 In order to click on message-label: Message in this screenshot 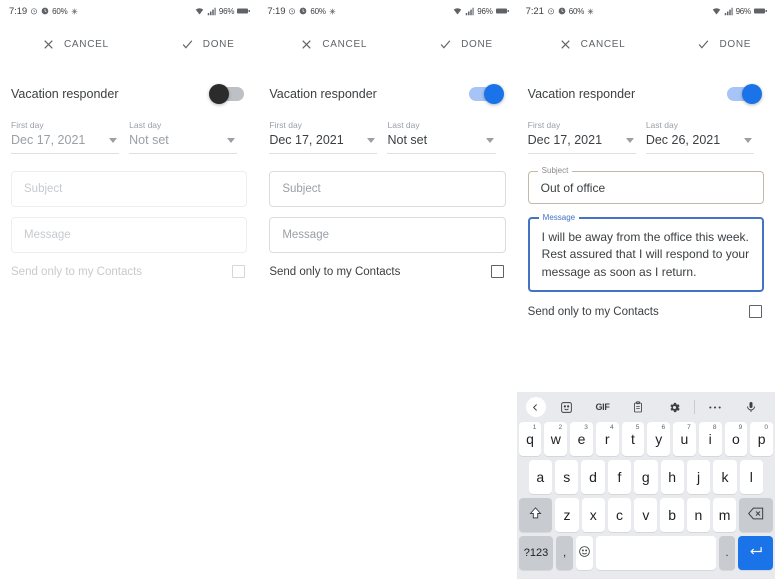, I will do `click(559, 217)`.